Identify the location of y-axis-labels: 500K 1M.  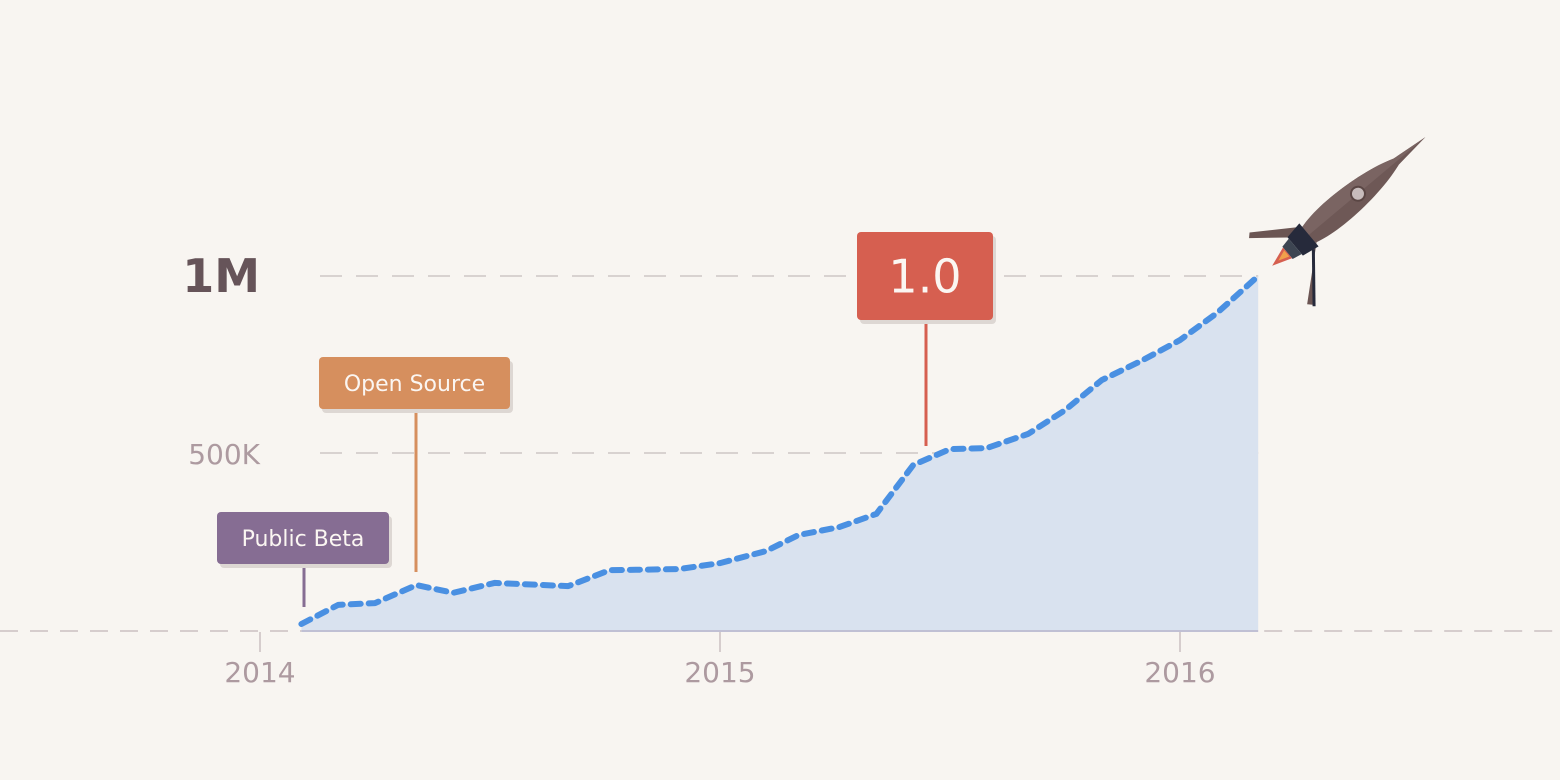
(221, 360).